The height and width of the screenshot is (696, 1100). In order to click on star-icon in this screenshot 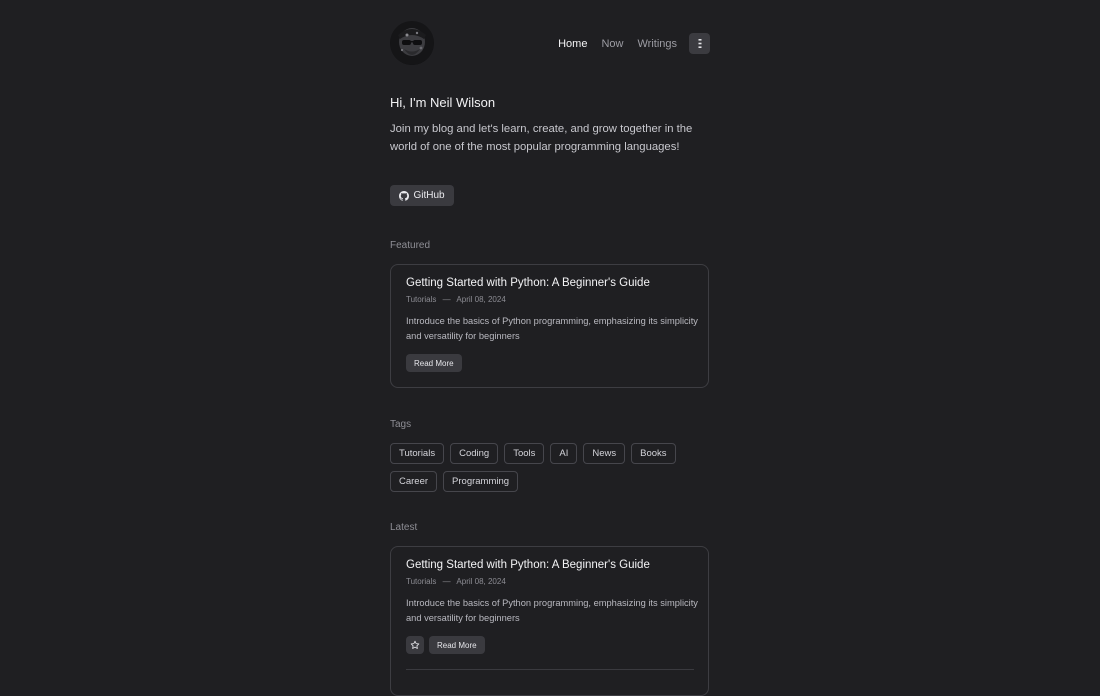, I will do `click(415, 644)`.